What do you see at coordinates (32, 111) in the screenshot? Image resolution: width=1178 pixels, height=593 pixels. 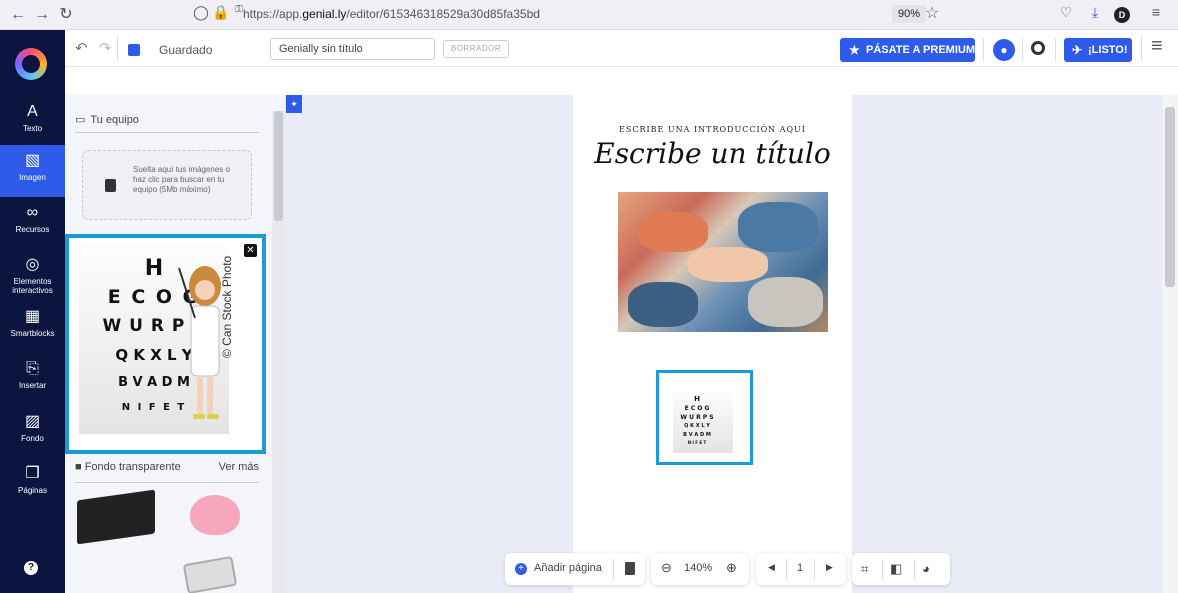 I see `text-icon: A` at bounding box center [32, 111].